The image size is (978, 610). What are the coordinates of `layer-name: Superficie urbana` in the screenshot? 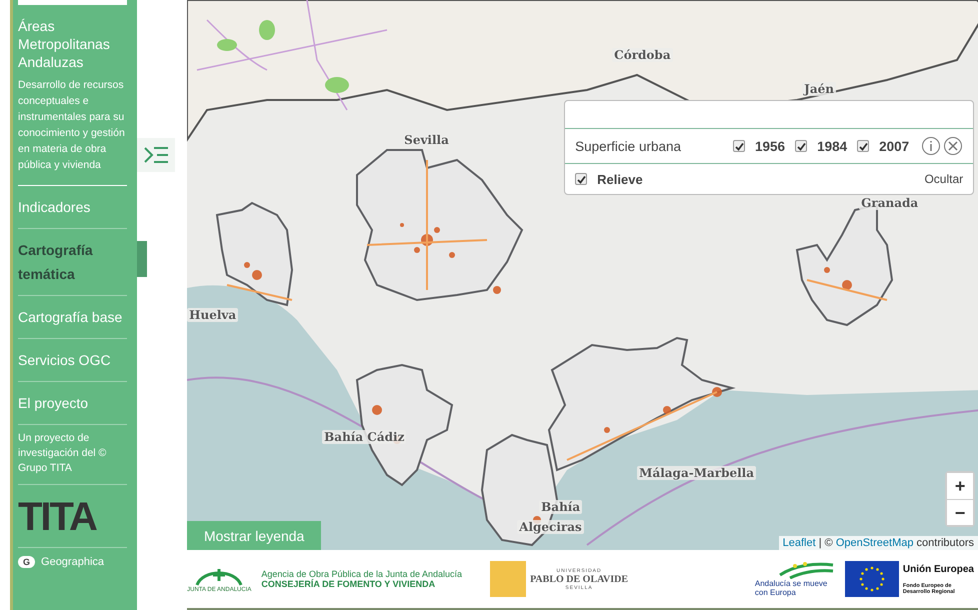 It's located at (628, 146).